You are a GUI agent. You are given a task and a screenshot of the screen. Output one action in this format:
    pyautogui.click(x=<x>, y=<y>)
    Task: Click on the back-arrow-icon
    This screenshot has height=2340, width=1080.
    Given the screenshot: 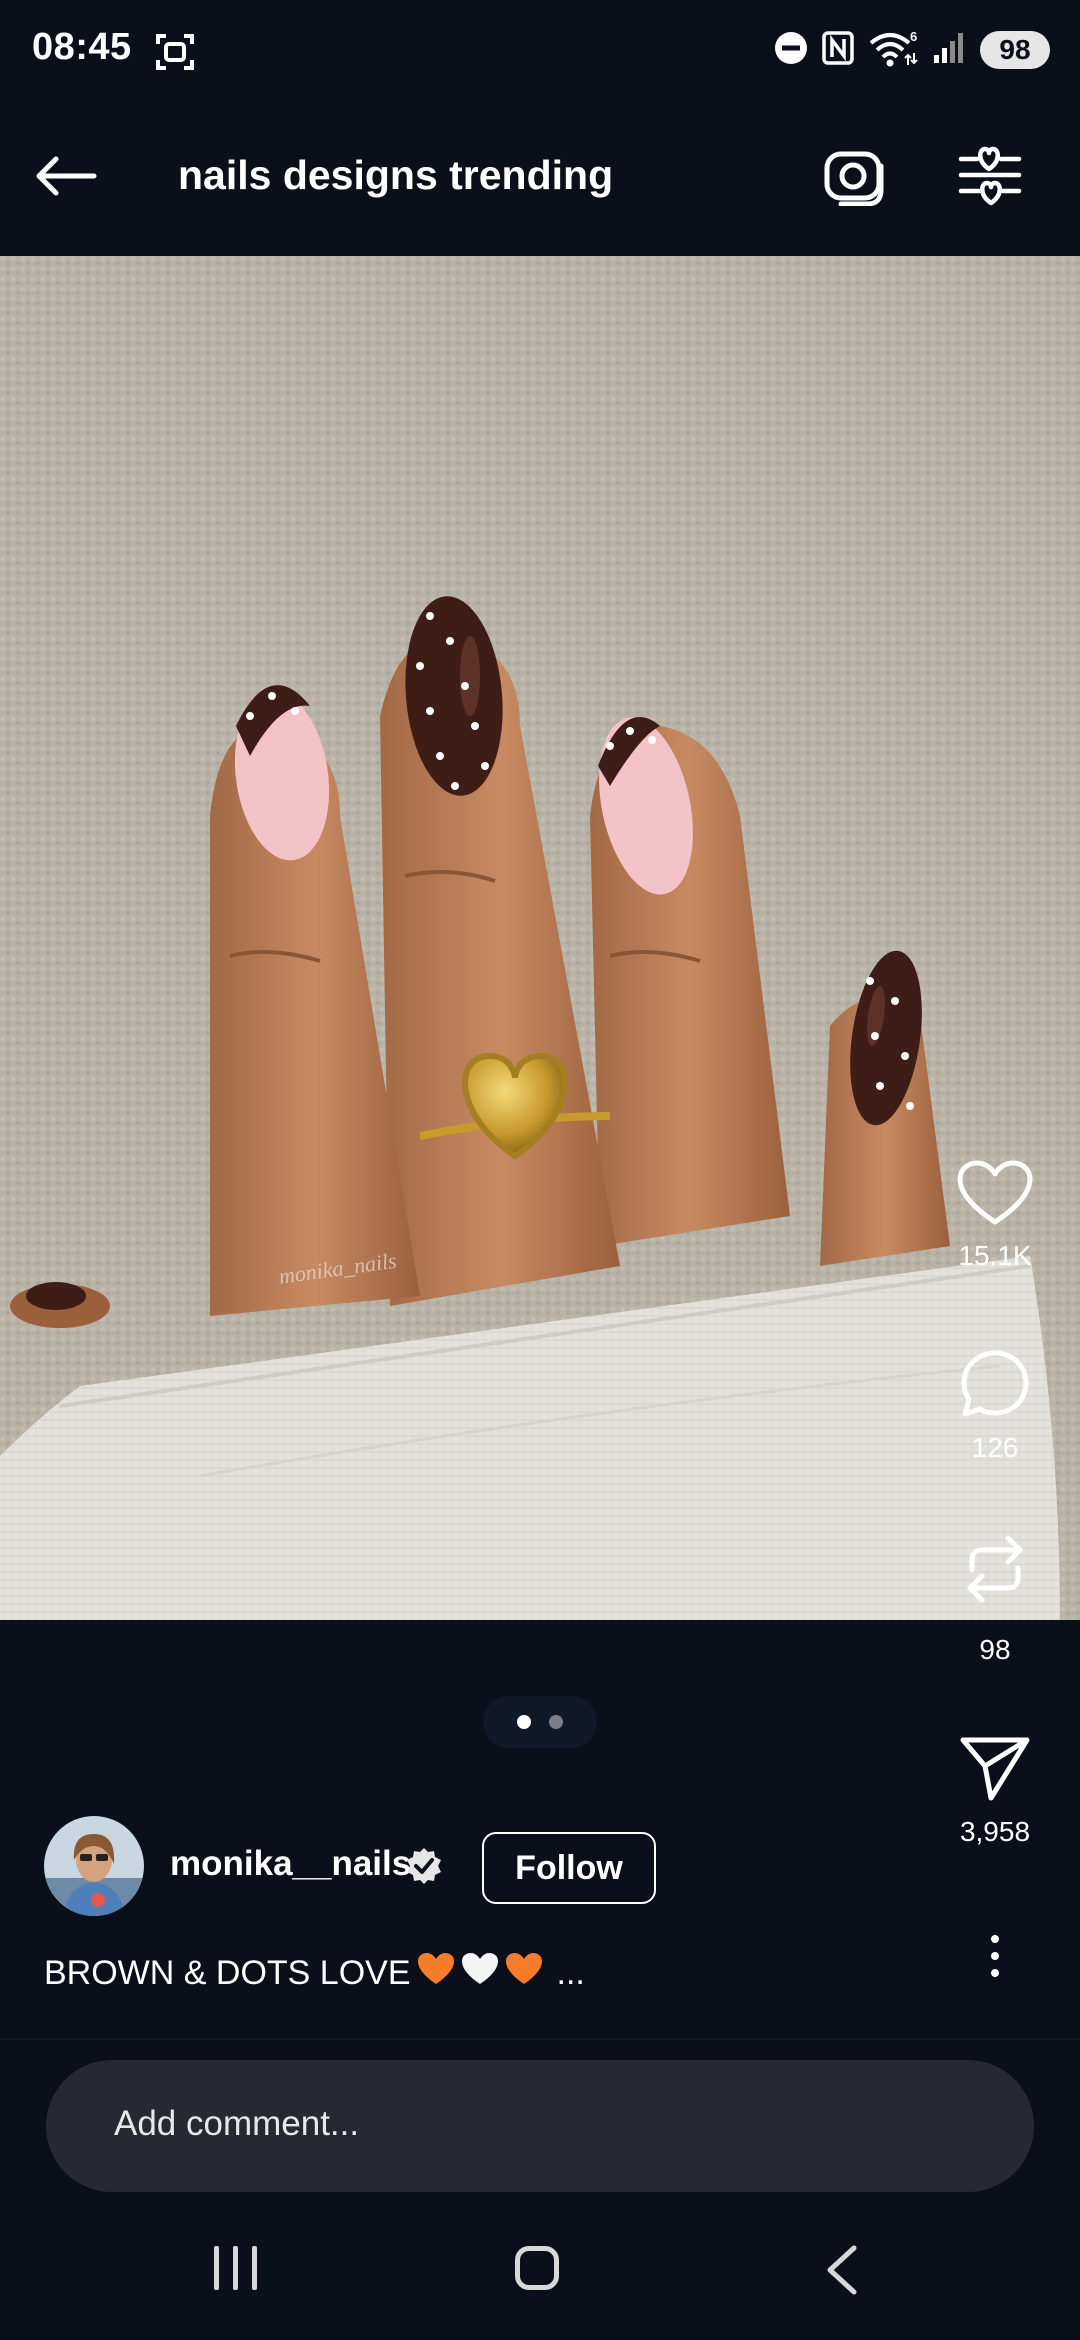 What is the action you would take?
    pyautogui.click(x=66, y=176)
    